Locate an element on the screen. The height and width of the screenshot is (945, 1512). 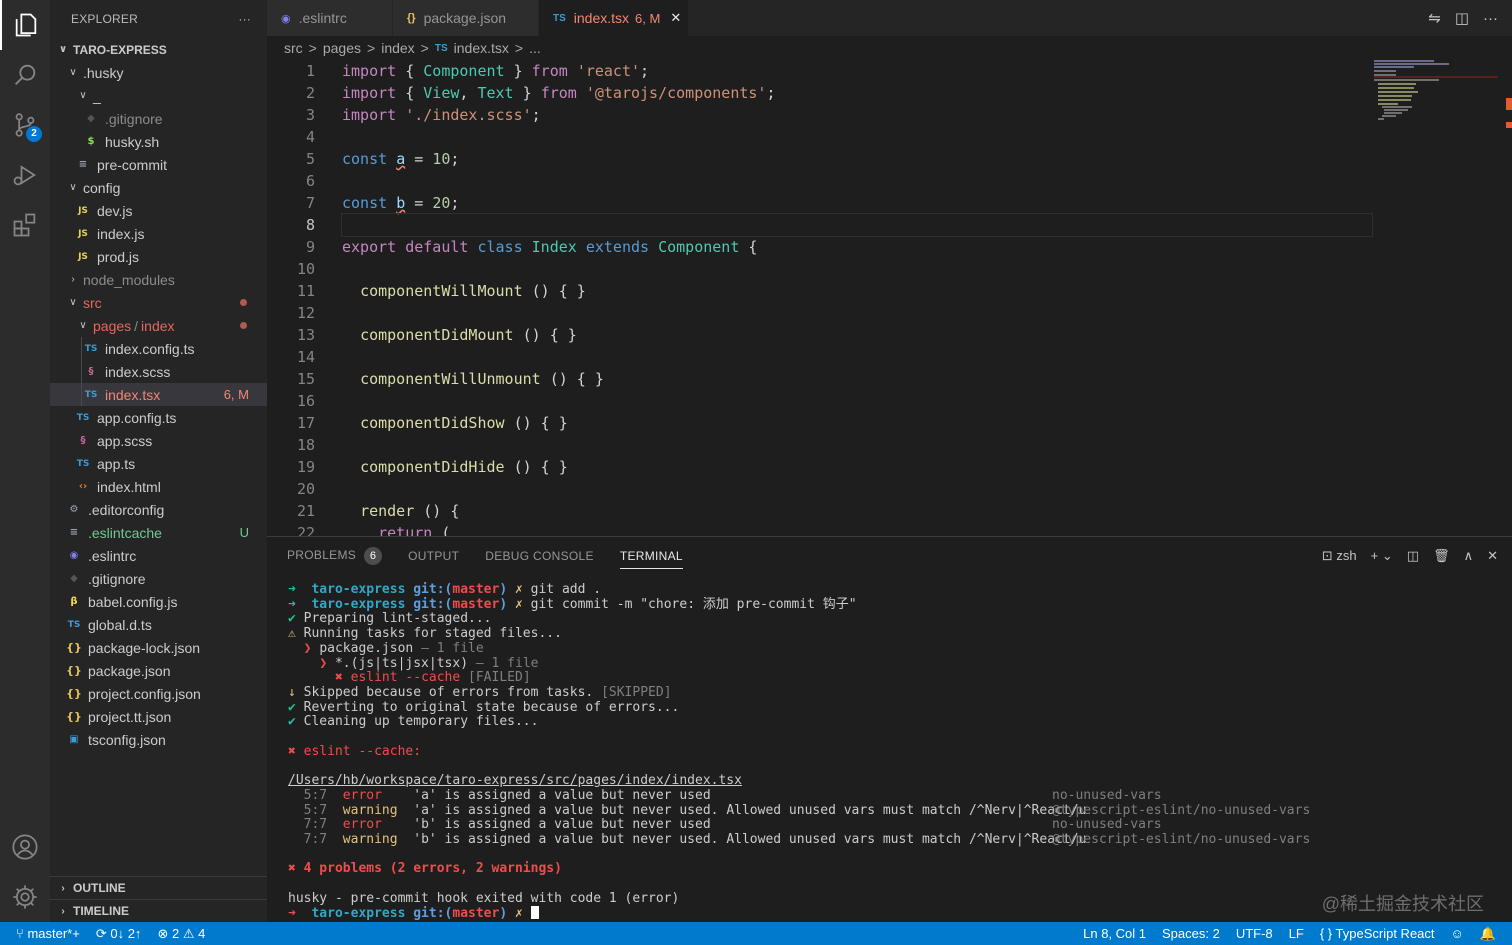
tree-file-project-tt: {} project.tt.json is located at coordinates (158, 716).